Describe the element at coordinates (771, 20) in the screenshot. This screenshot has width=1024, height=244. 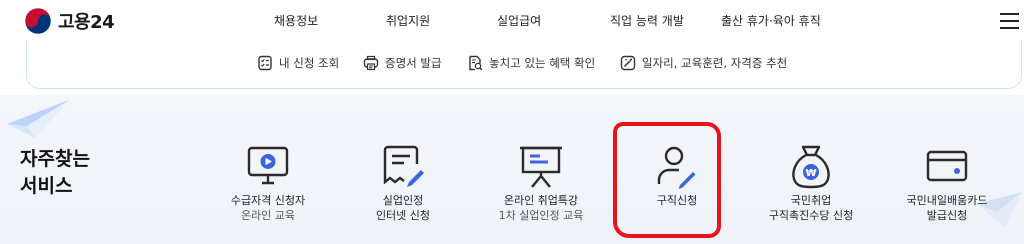
I see `nav-maternity-parental-leave: 출산 휴가·육아 휴직` at that location.